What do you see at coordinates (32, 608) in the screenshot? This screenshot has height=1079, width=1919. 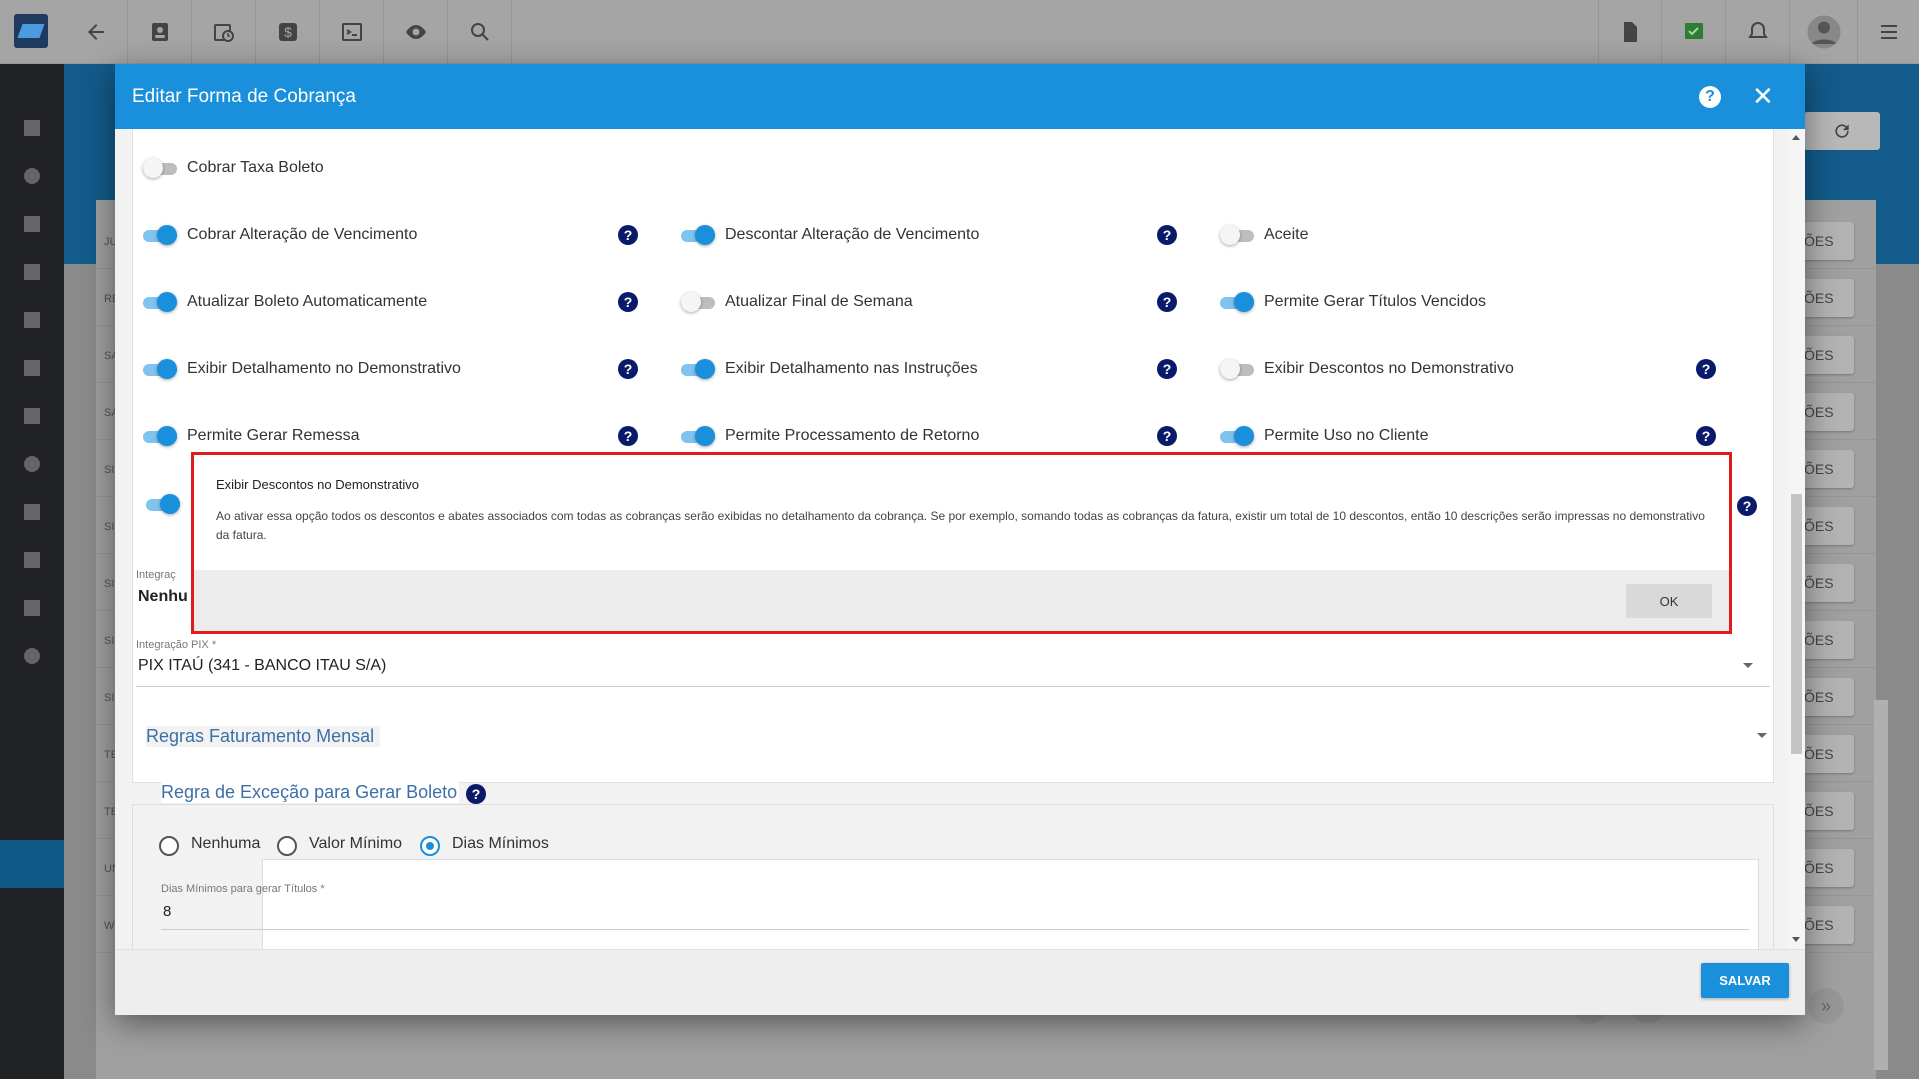 I see `sidebar-document-icon` at bounding box center [32, 608].